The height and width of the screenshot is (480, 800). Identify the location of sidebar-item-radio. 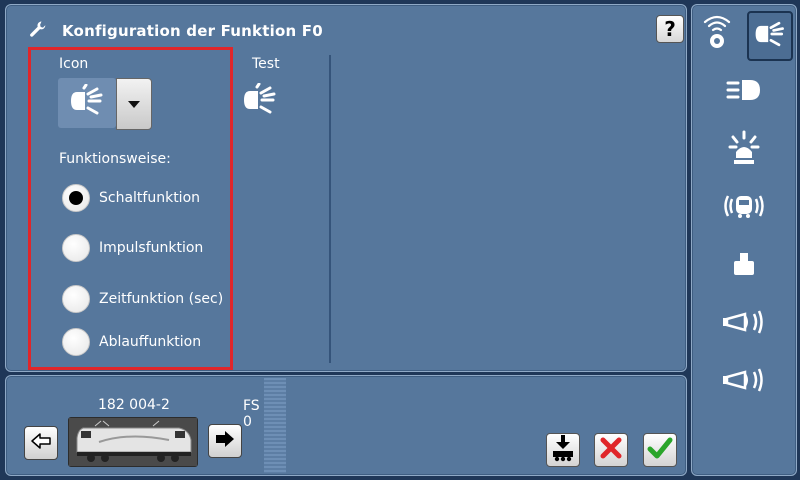
(717, 33).